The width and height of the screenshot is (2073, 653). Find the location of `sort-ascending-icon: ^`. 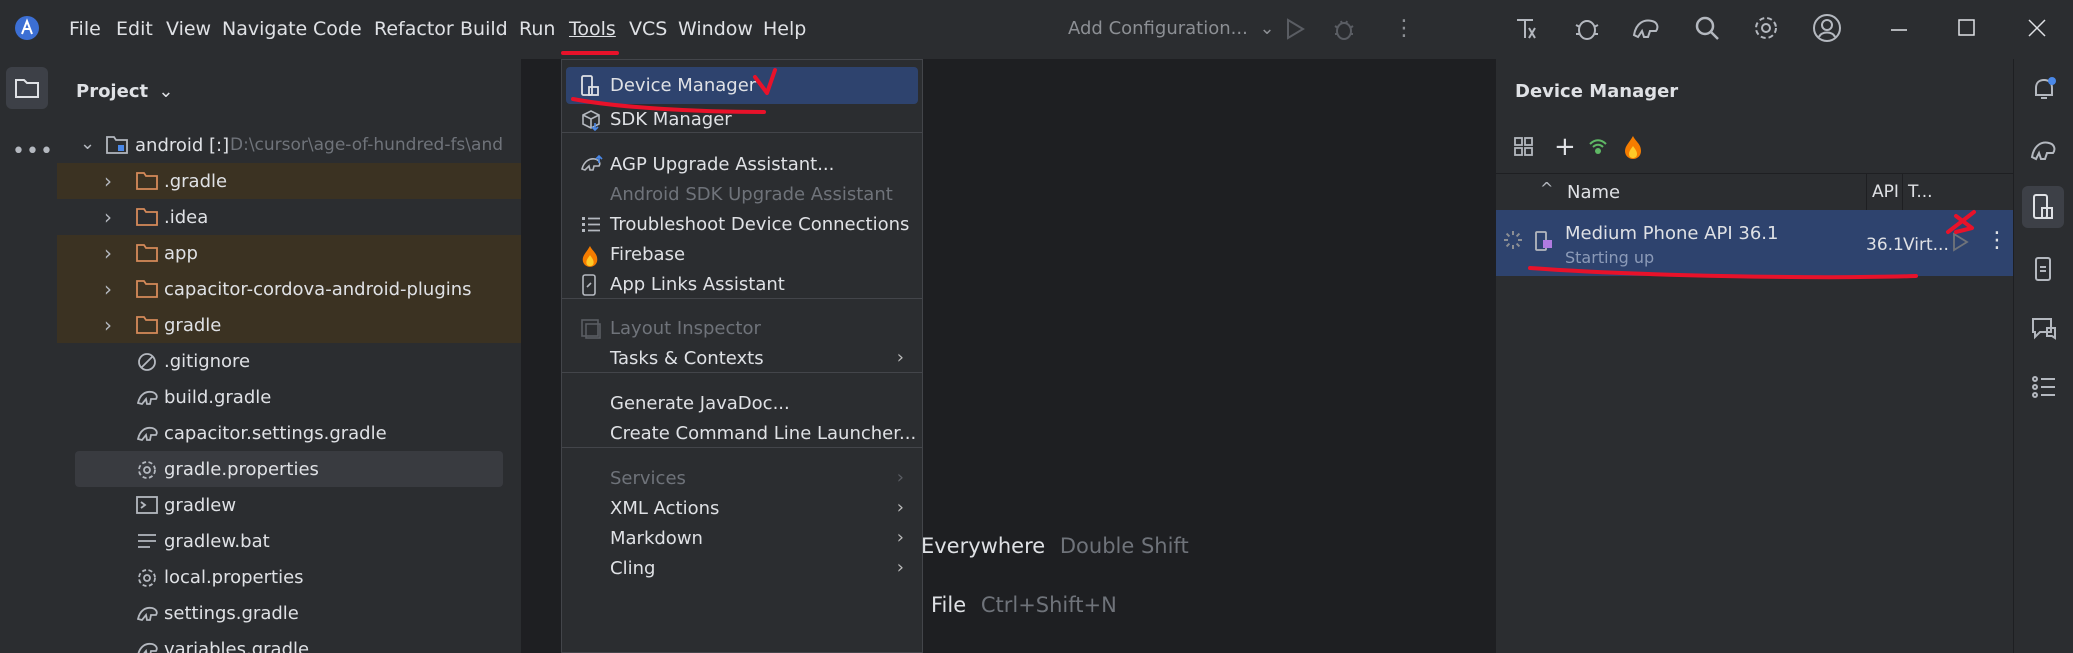

sort-ascending-icon: ^ is located at coordinates (1546, 188).